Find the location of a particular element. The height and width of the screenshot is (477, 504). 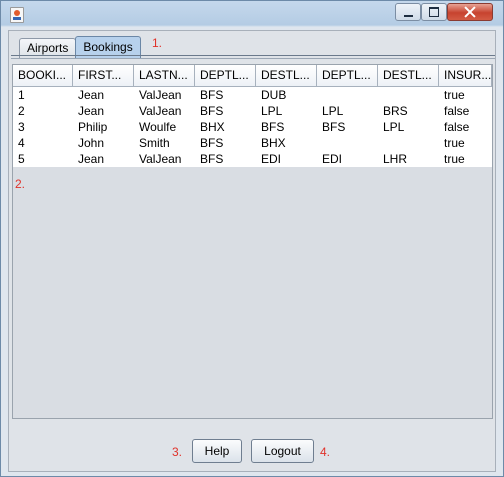

annotation-3: 3. is located at coordinates (177, 452).